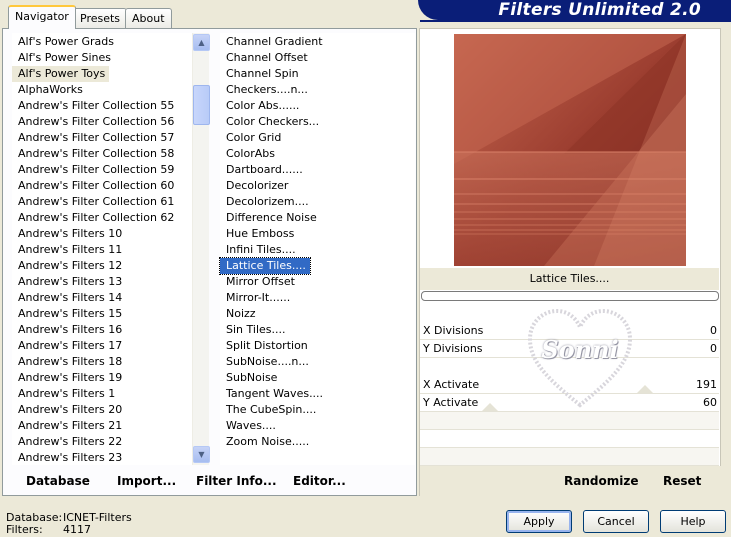 The height and width of the screenshot is (537, 731). I want to click on filter-item: Split Distortion, so click(264, 346).